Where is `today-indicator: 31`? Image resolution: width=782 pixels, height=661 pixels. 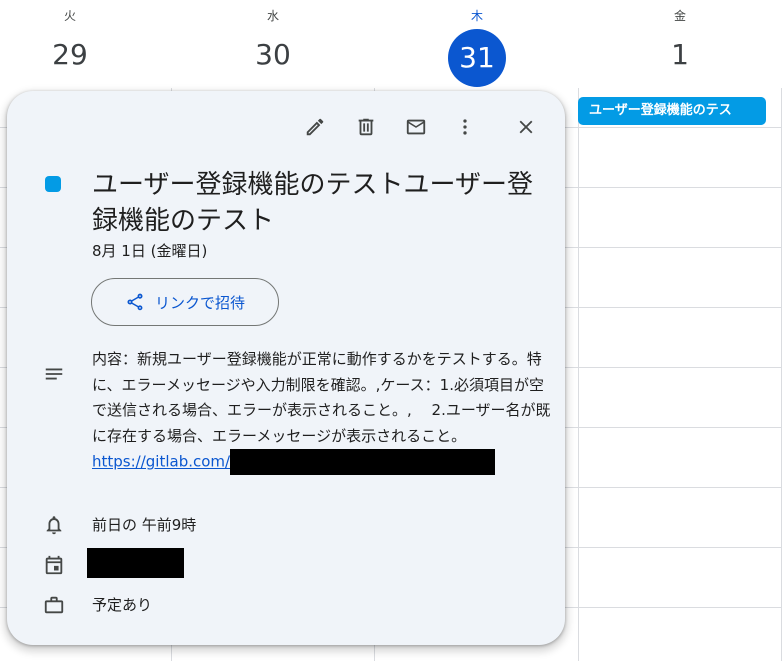
today-indicator: 31 is located at coordinates (477, 58).